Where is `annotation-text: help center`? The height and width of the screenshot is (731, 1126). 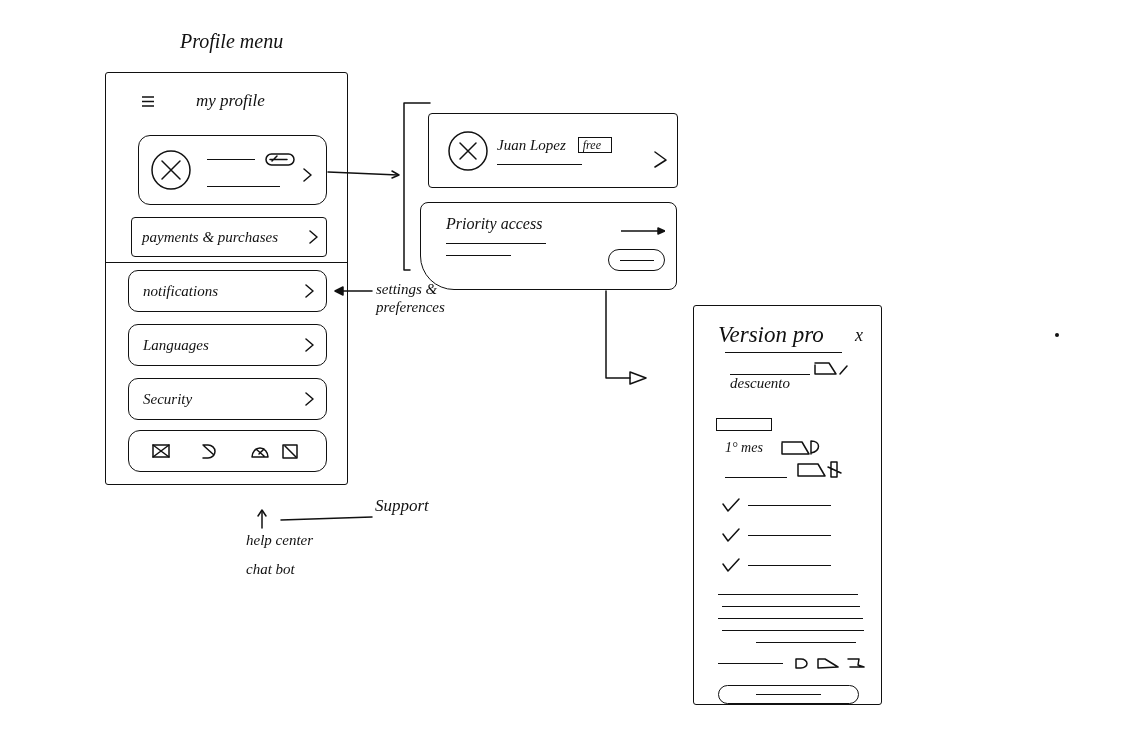 annotation-text: help center is located at coordinates (280, 540).